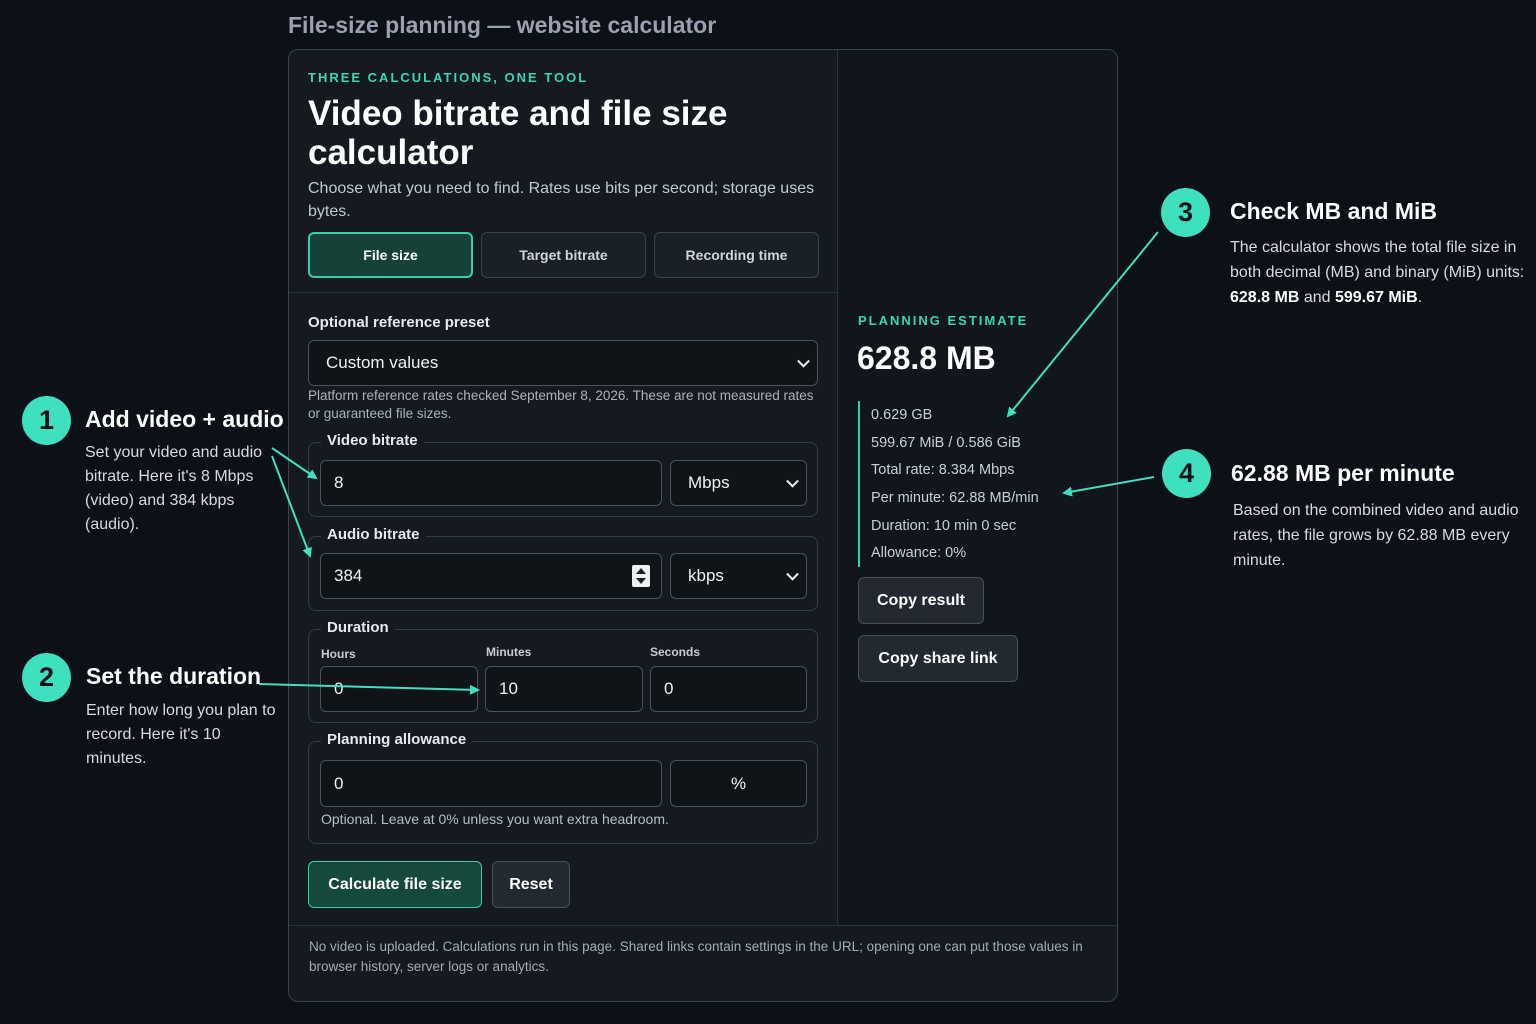  What do you see at coordinates (1376, 297) in the screenshot?
I see `callout-text-3-mib: 599.67 MiB` at bounding box center [1376, 297].